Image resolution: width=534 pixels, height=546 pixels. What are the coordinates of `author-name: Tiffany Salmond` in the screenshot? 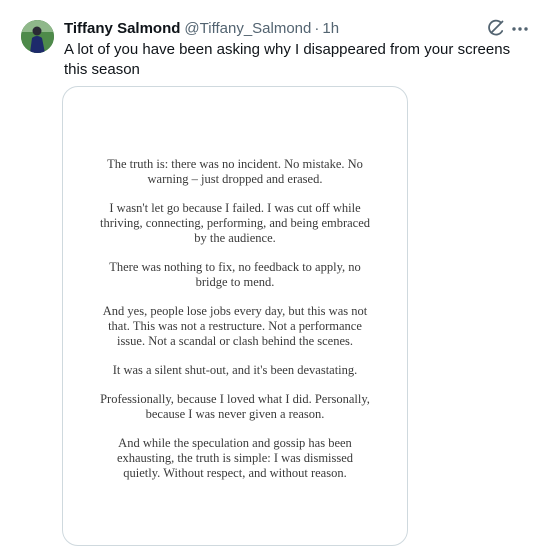 It's located at (122, 28).